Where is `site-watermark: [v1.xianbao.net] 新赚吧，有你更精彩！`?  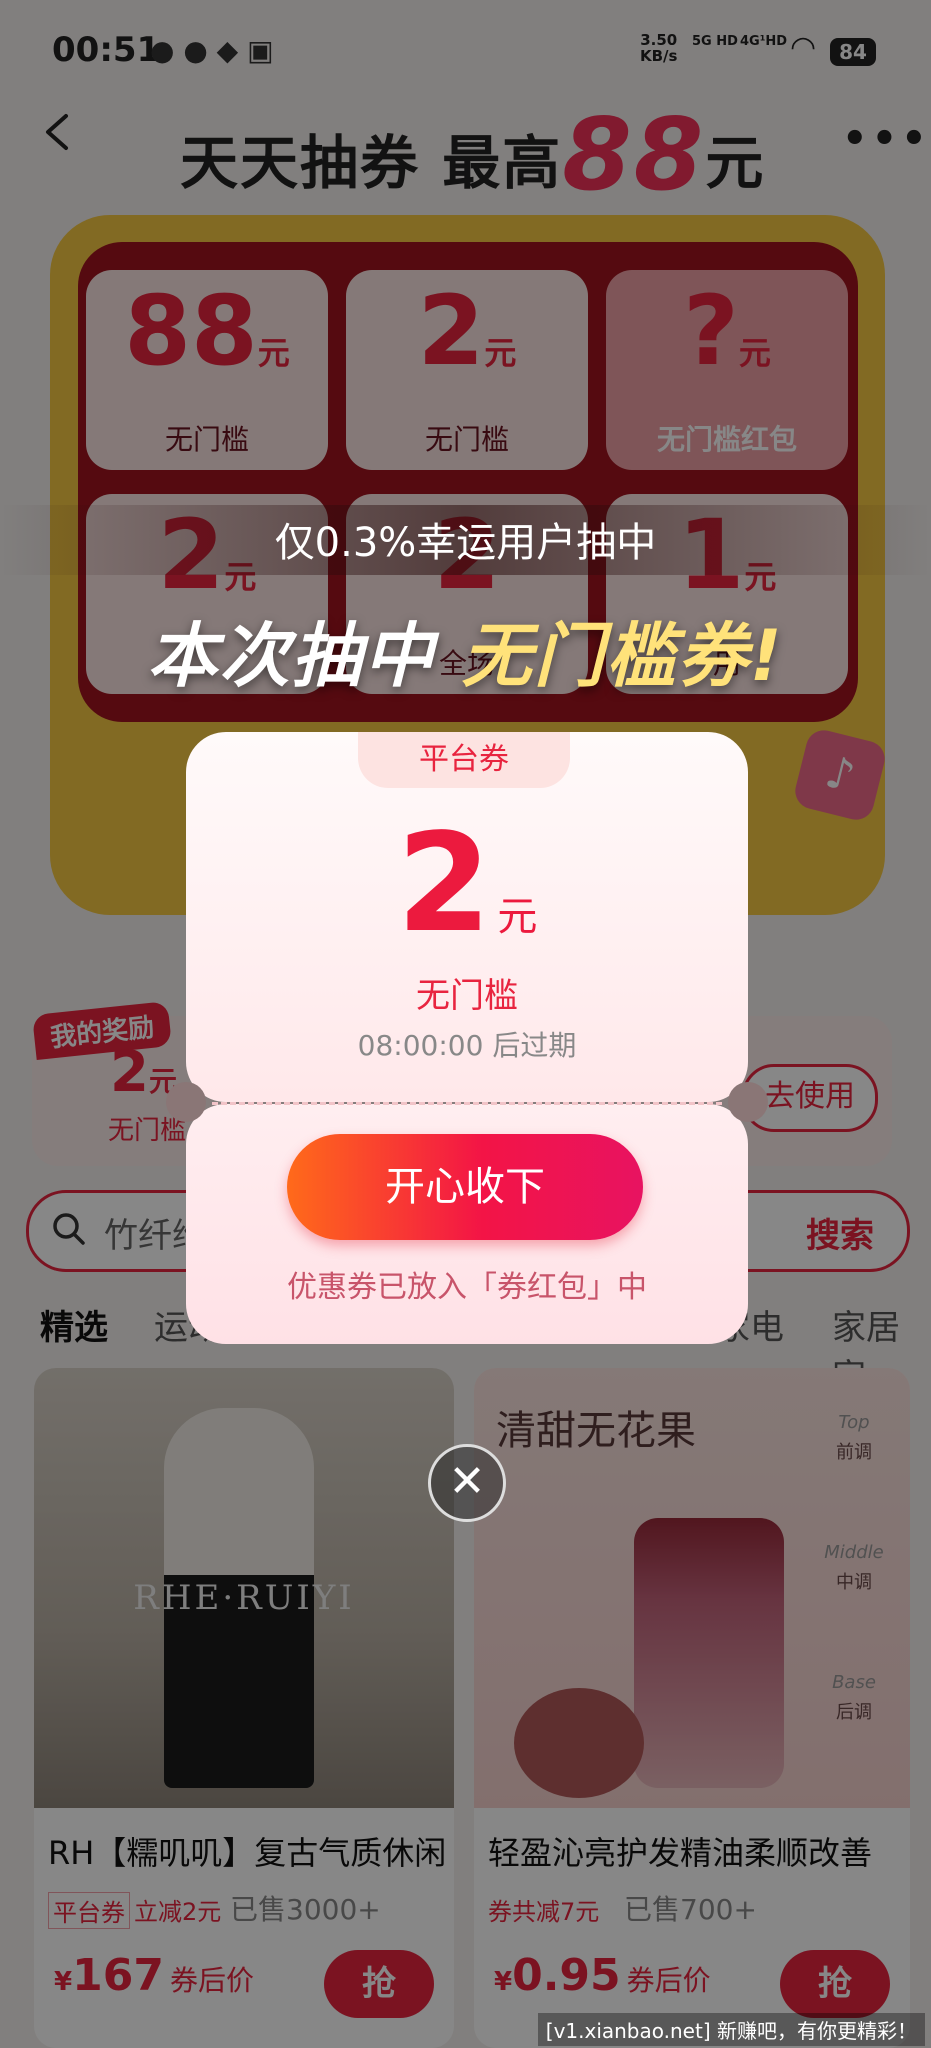
site-watermark: [v1.xianbao.net] 新赚吧，有你更精彩！ is located at coordinates (731, 2029).